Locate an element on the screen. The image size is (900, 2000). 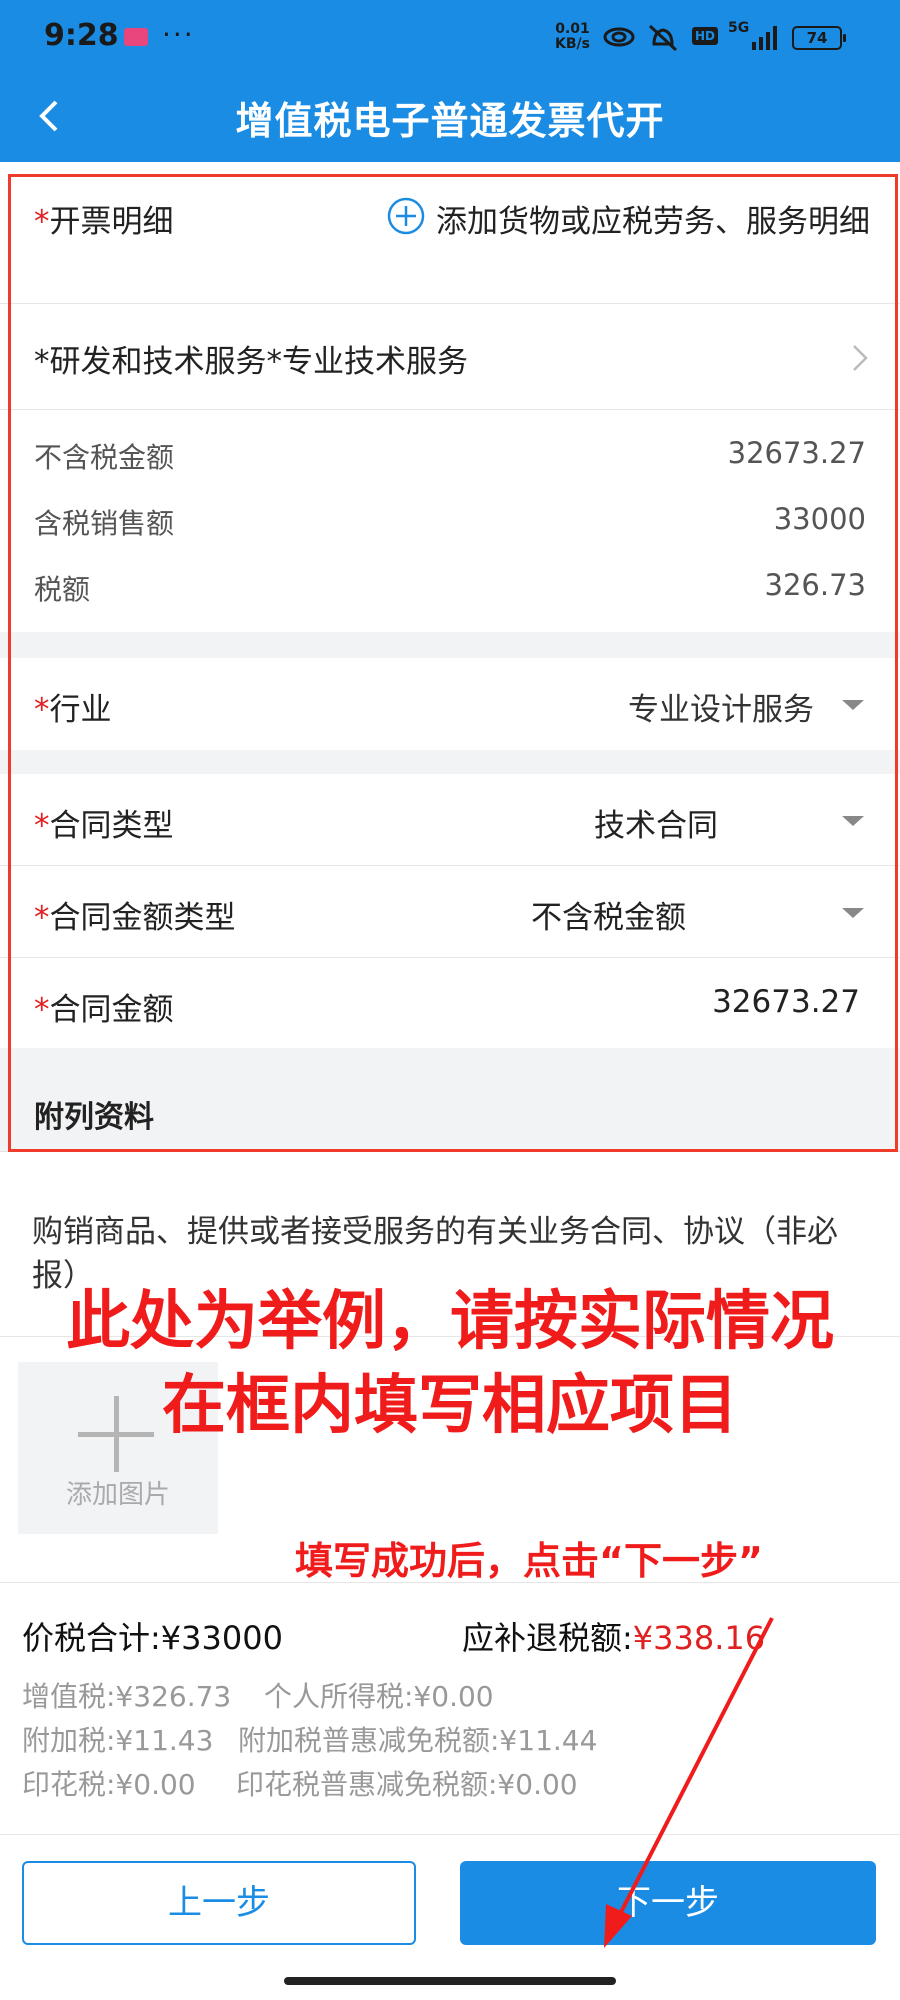
contract-type-label: 合同类型 is located at coordinates (111, 826).